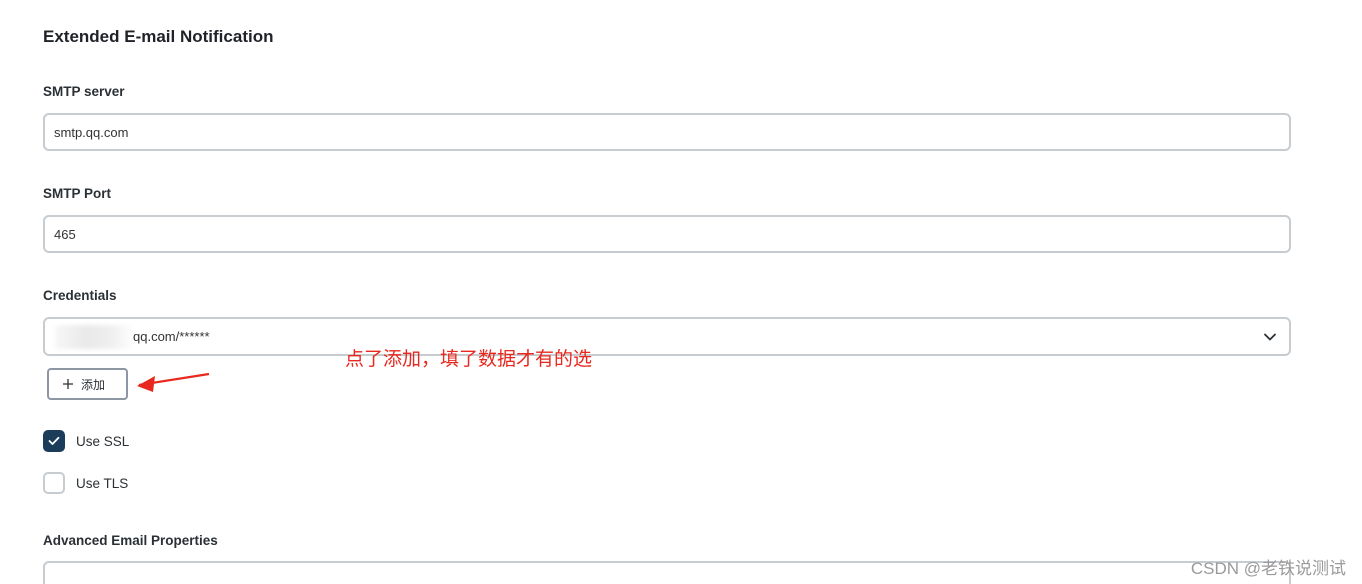 Image resolution: width=1362 pixels, height=584 pixels. I want to click on section-title: Extended E-mail Notification, so click(158, 36).